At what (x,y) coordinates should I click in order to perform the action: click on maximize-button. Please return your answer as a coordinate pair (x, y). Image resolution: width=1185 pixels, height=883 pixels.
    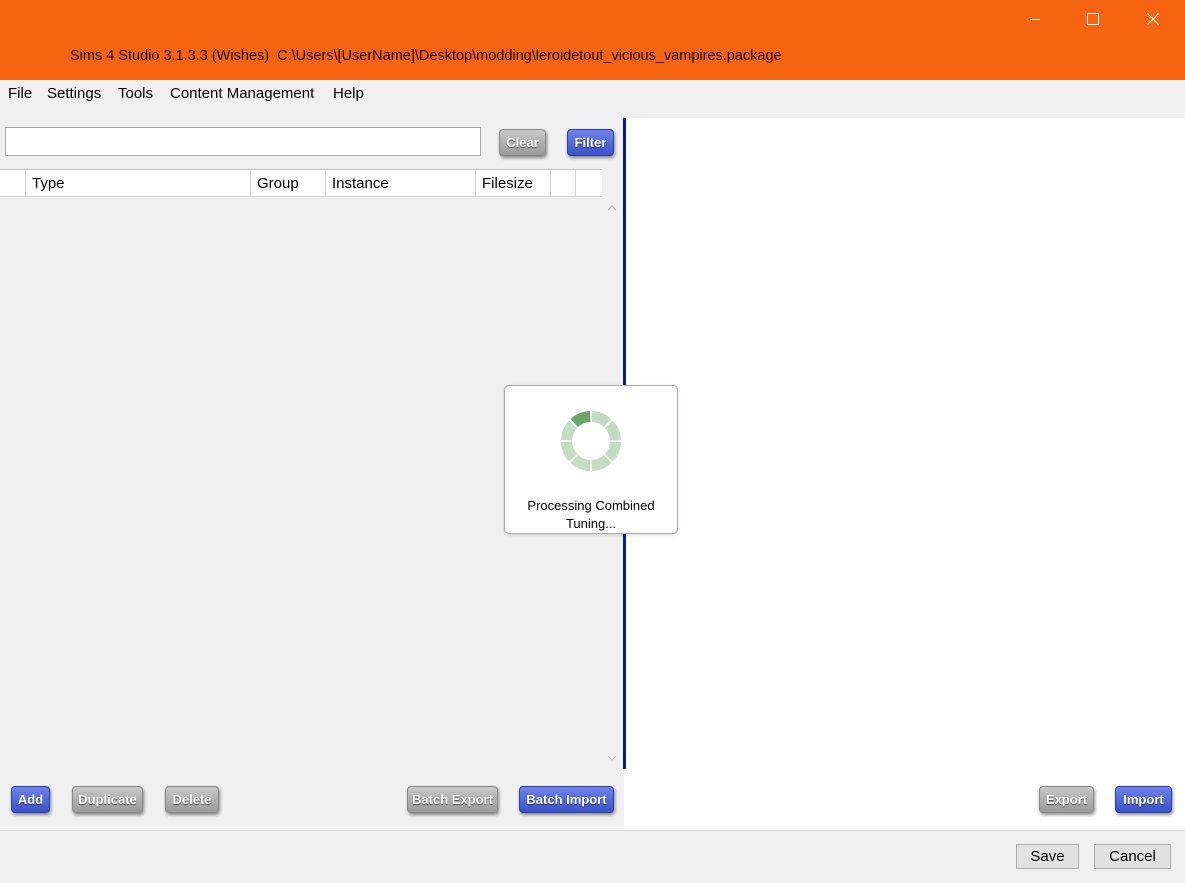
    Looking at the image, I should click on (1093, 19).